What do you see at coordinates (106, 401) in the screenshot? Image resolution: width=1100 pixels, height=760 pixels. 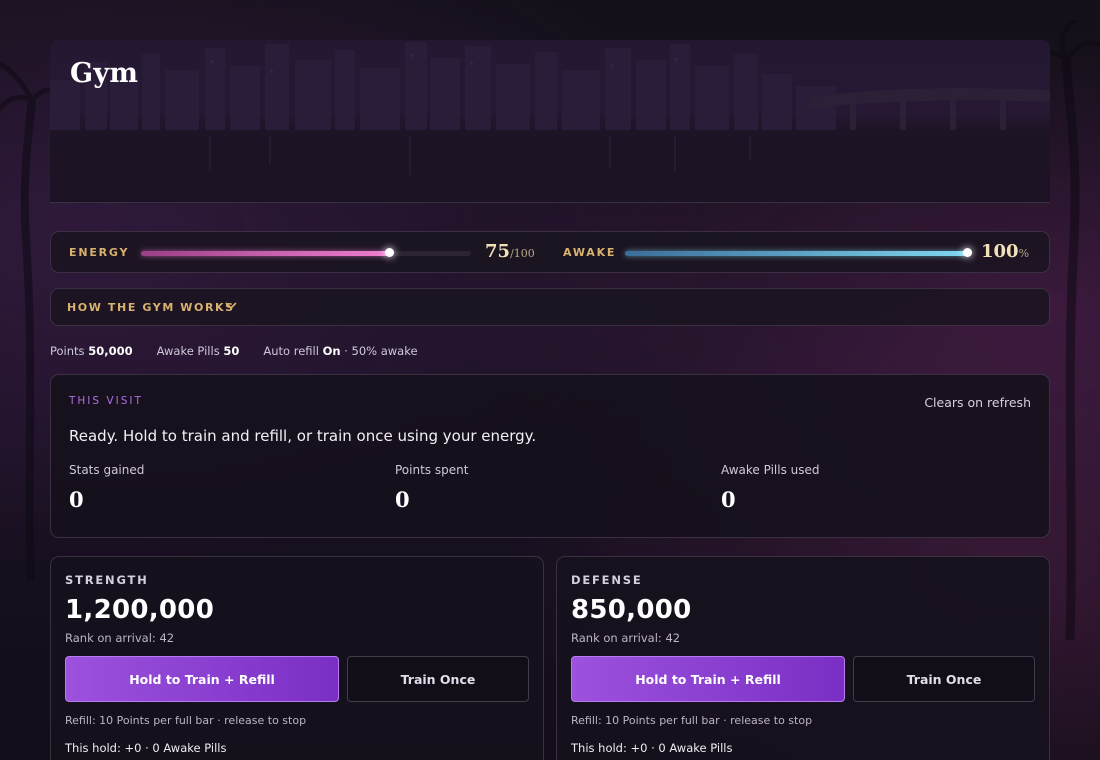 I see `this-visit-tag: THIS VISIT` at bounding box center [106, 401].